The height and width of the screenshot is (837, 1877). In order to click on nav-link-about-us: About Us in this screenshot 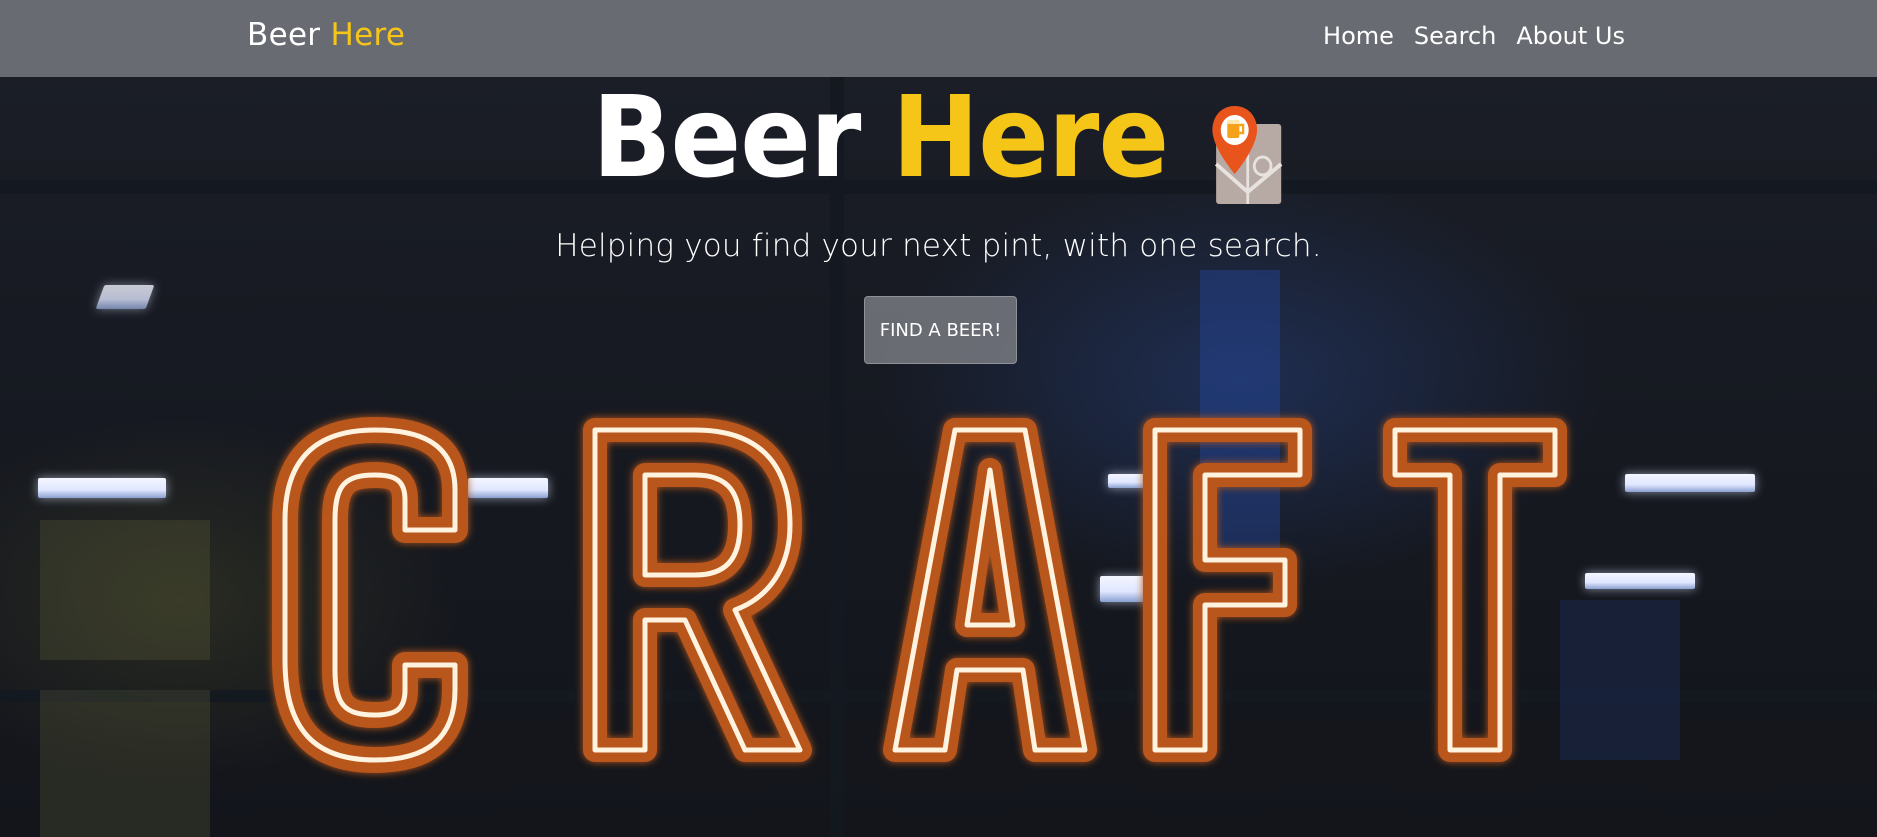, I will do `click(1570, 36)`.